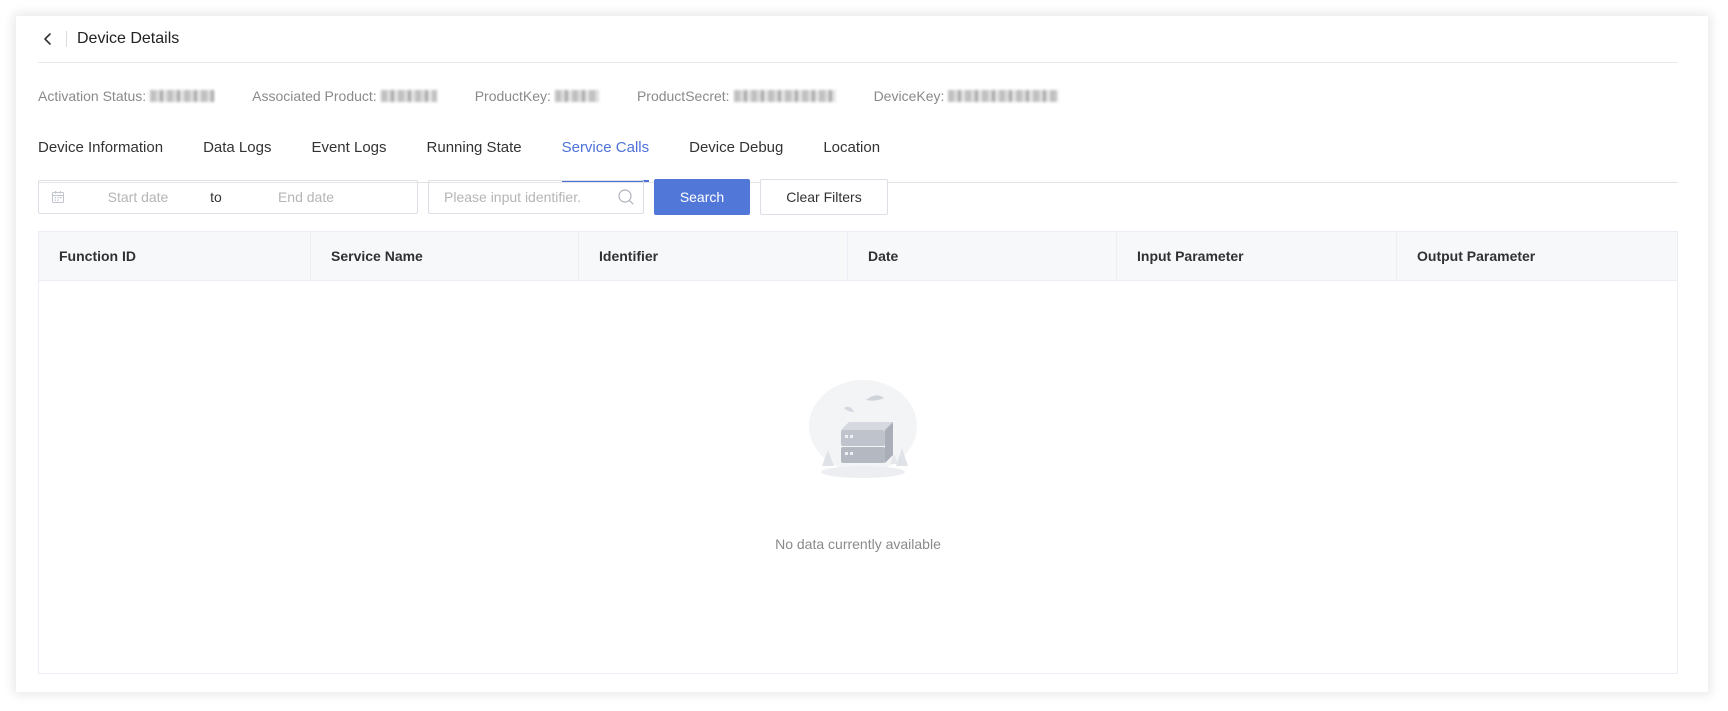 This screenshot has width=1728, height=711. What do you see at coordinates (314, 96) in the screenshot?
I see `prop-label: Associated Product:` at bounding box center [314, 96].